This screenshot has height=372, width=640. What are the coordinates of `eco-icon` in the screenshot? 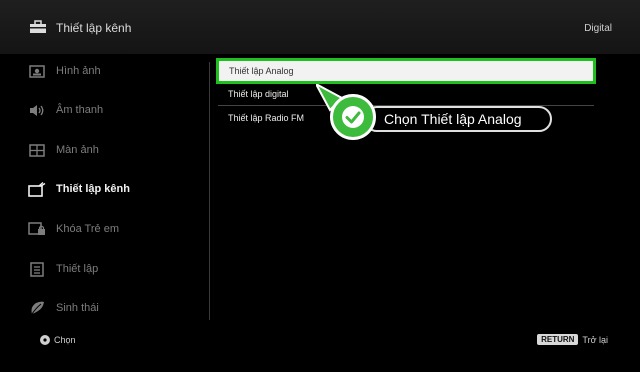 It's located at (37, 308).